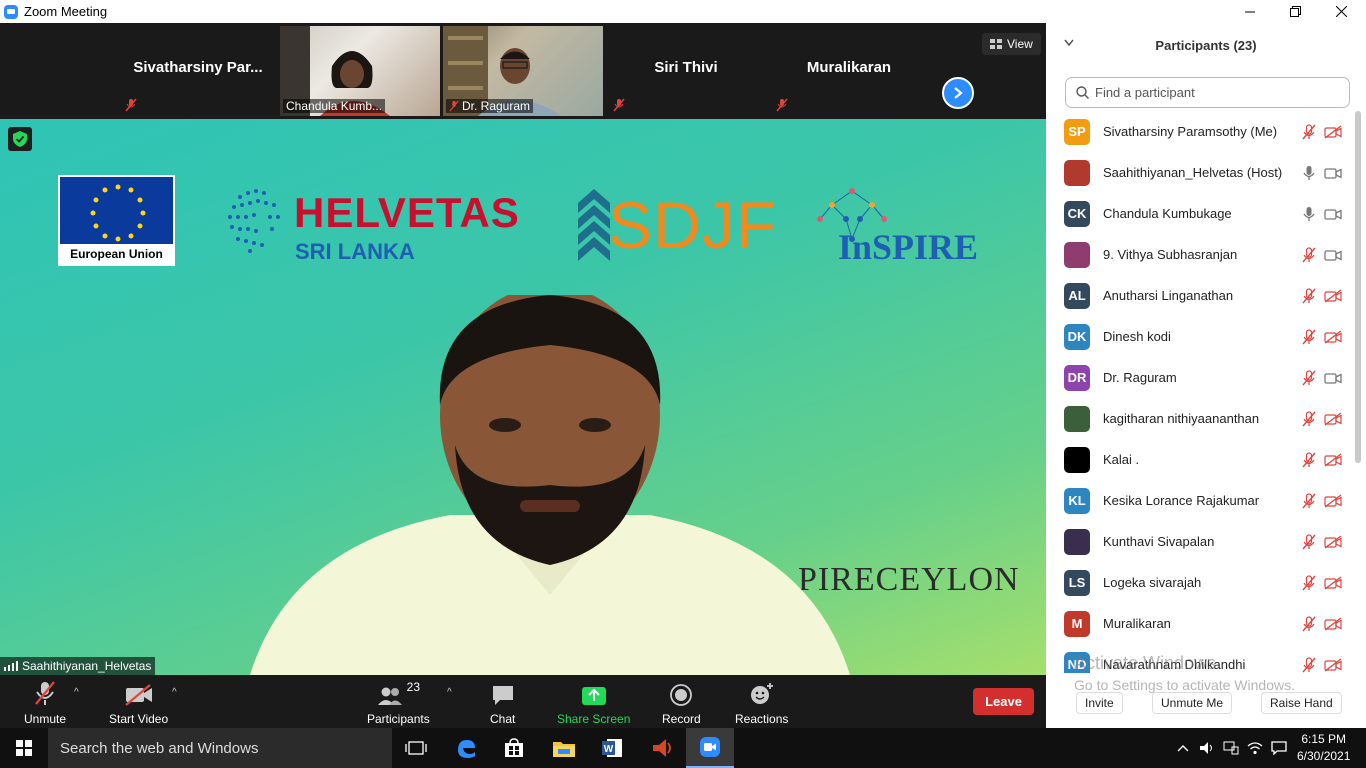 This screenshot has width=1366, height=768. I want to click on participant-row: kagitharan nithiyaananthan, so click(1201, 418).